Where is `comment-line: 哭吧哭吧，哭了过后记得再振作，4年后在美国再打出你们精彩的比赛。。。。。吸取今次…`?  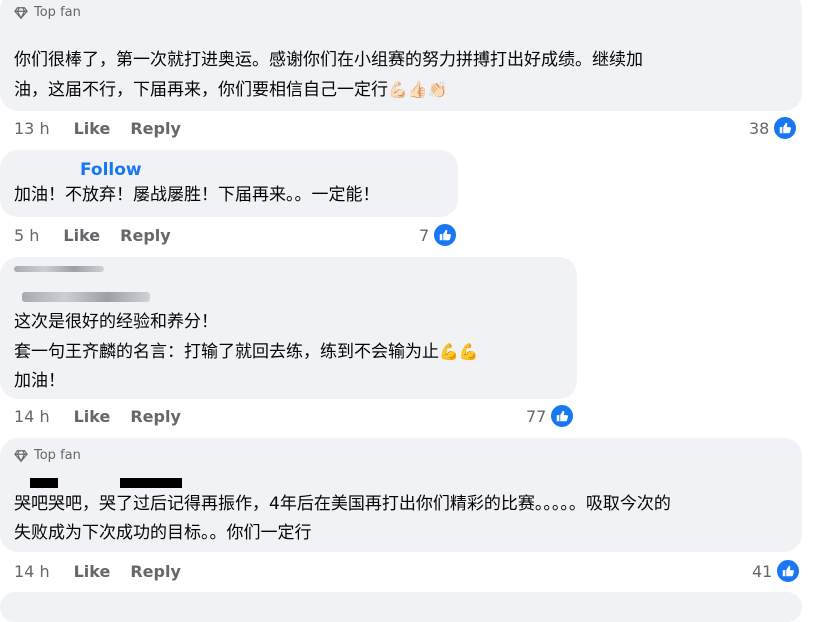 comment-line: 哭吧哭吧，哭了过后记得再振作，4年后在美国再打出你们精彩的比赛。。。。。吸取今次… is located at coordinates (342, 504).